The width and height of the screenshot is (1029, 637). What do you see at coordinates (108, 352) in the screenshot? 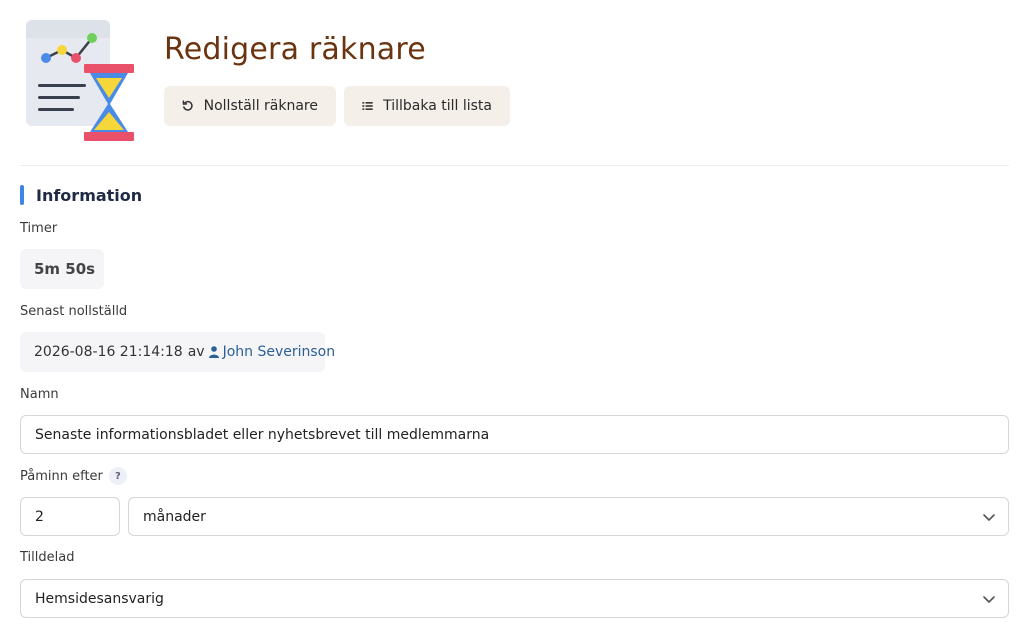
I see `last-reset-datetime: 2026-08-16 21:14:18` at bounding box center [108, 352].